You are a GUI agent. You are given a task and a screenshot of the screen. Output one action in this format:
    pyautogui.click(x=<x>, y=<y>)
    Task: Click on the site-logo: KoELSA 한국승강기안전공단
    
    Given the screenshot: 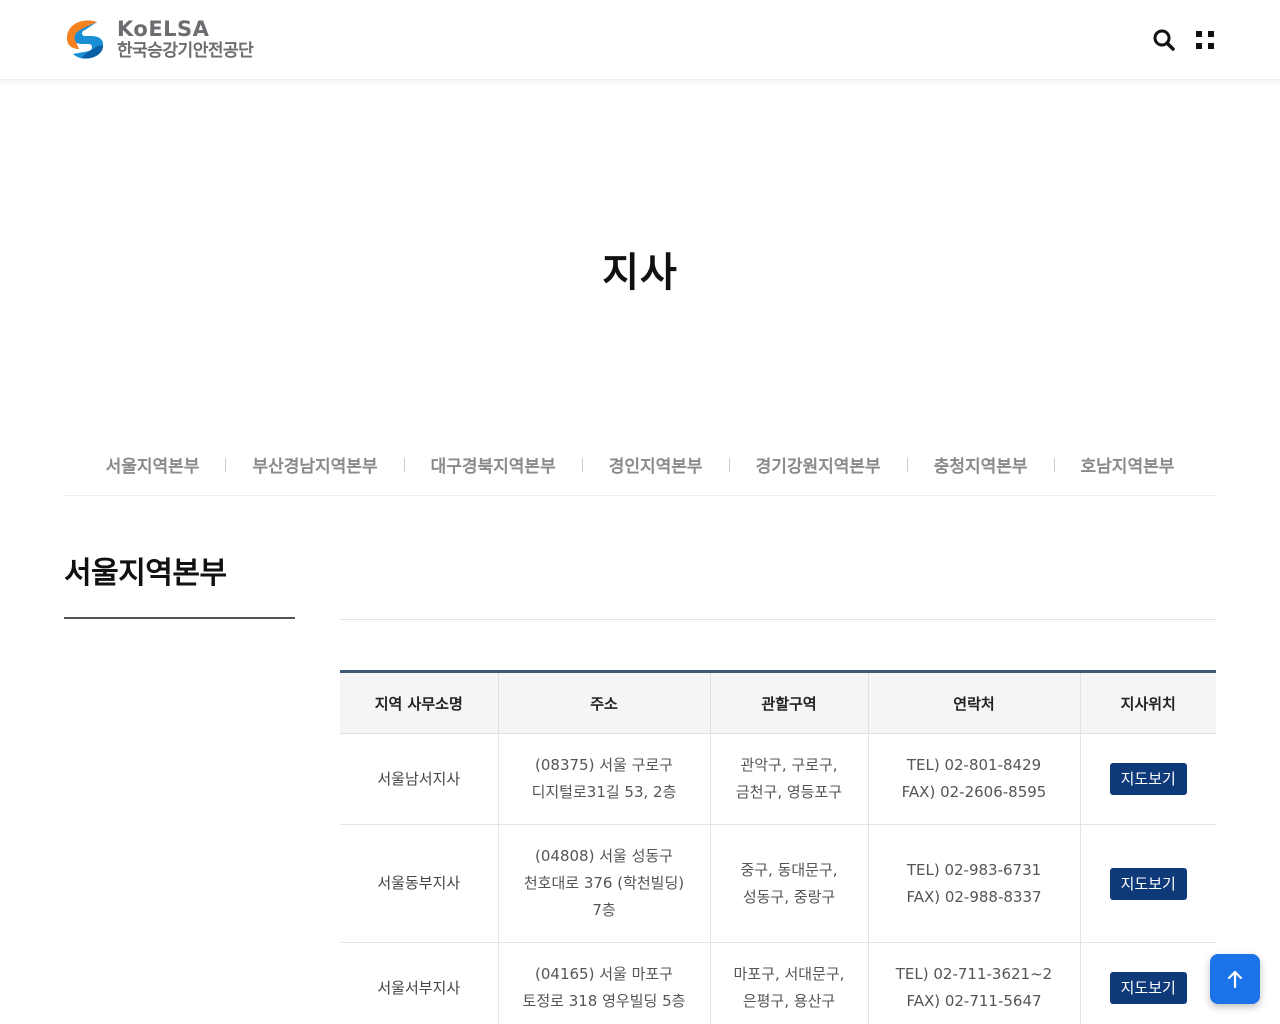 What is the action you would take?
    pyautogui.click(x=158, y=39)
    